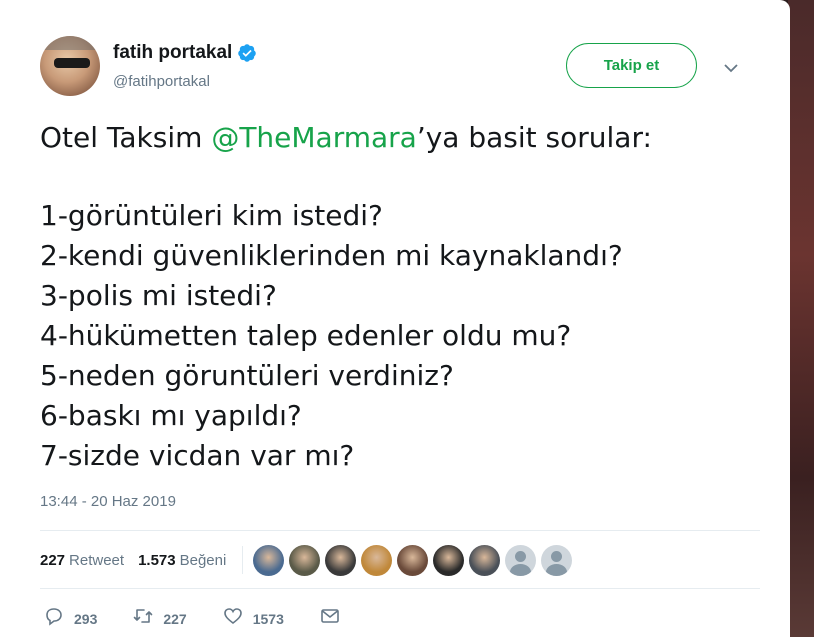 The image size is (814, 637). What do you see at coordinates (126, 137) in the screenshot?
I see `tweet-intro-prefix: Otel Taksim` at bounding box center [126, 137].